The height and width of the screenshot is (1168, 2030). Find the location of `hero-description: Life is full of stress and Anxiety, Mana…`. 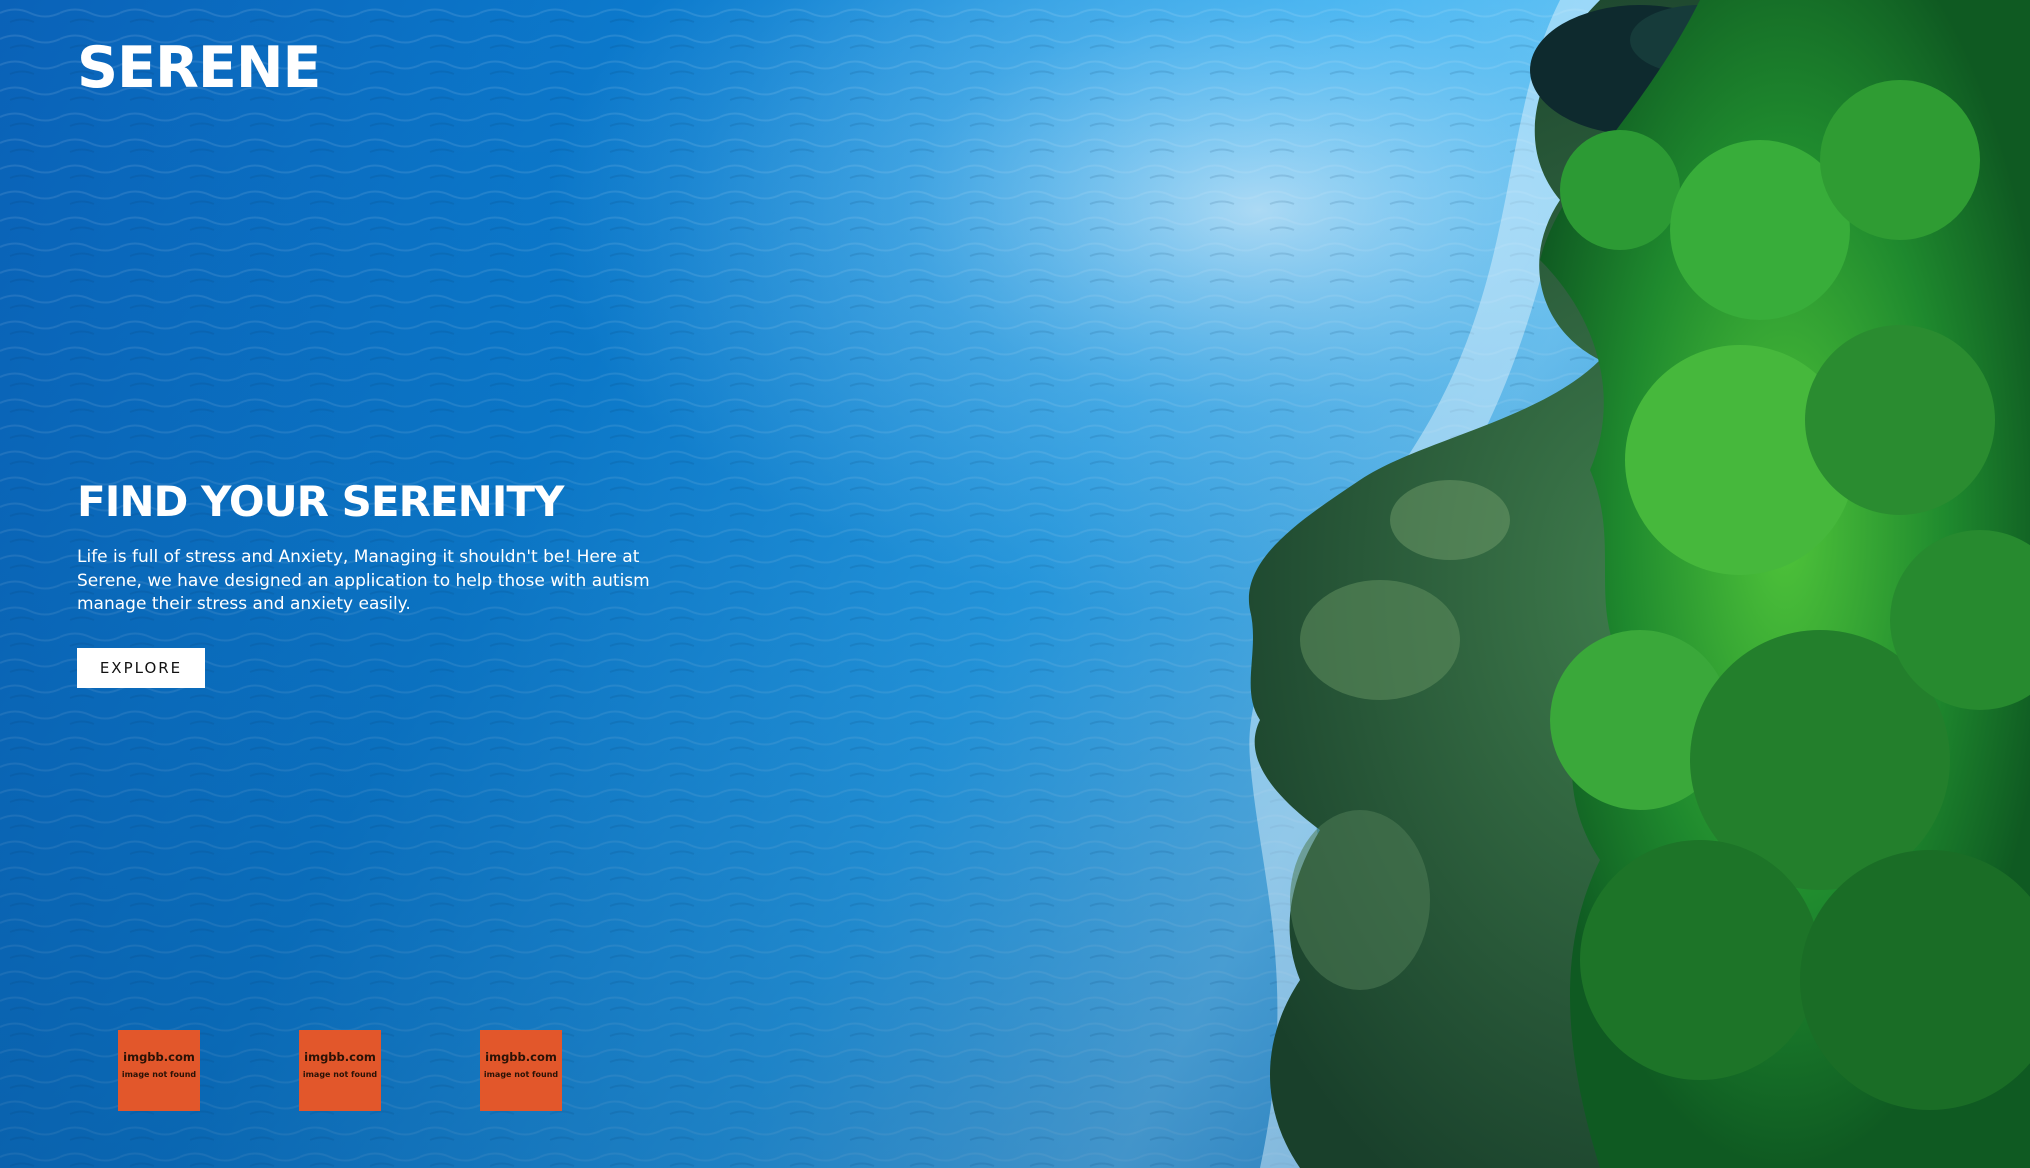

hero-description: Life is full of stress and Anxiety, Mana… is located at coordinates (363, 581).